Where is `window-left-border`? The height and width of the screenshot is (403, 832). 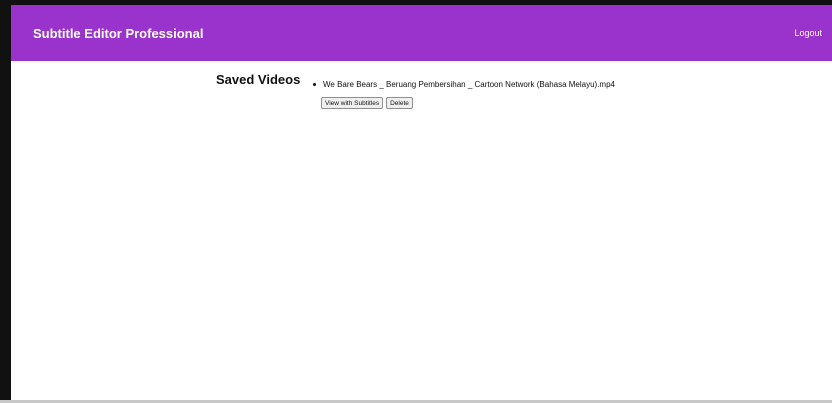 window-left-border is located at coordinates (5, 201).